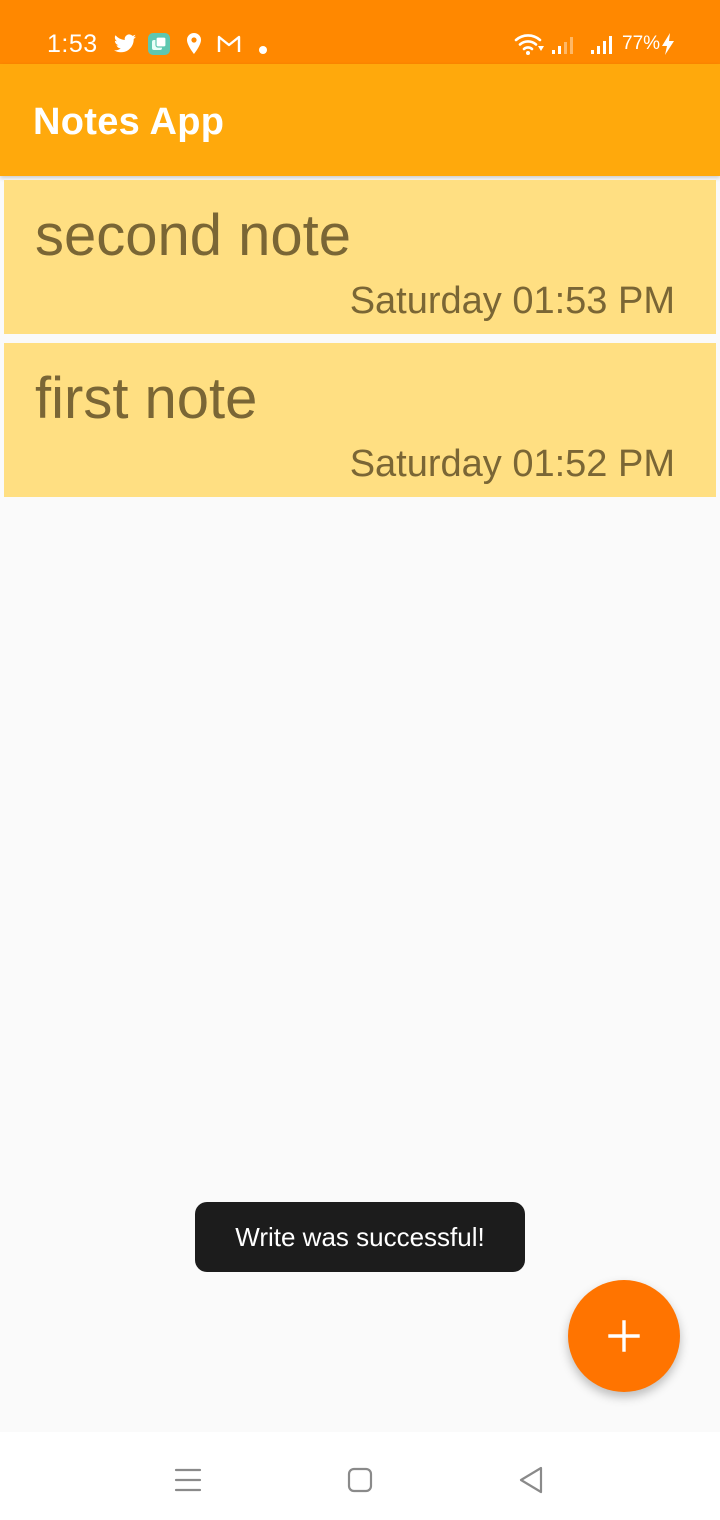 Image resolution: width=720 pixels, height=1520 pixels. What do you see at coordinates (146, 398) in the screenshot?
I see `note-title: first note` at bounding box center [146, 398].